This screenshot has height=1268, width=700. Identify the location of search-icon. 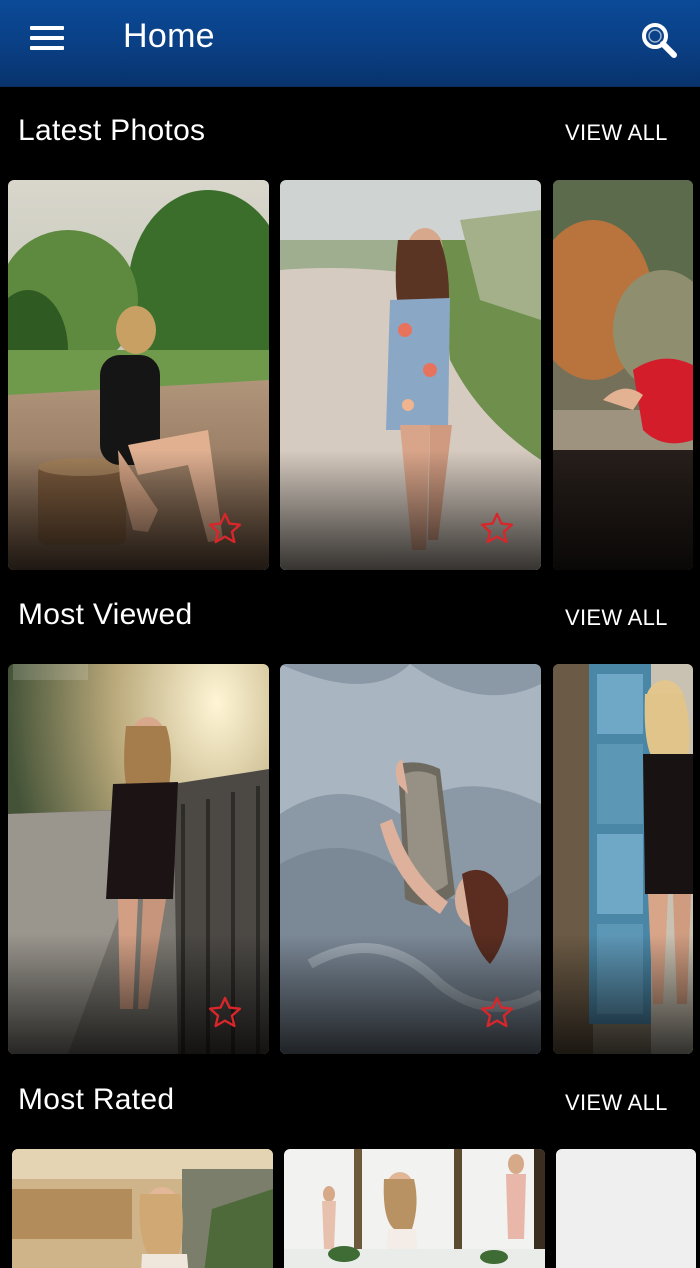
(659, 40).